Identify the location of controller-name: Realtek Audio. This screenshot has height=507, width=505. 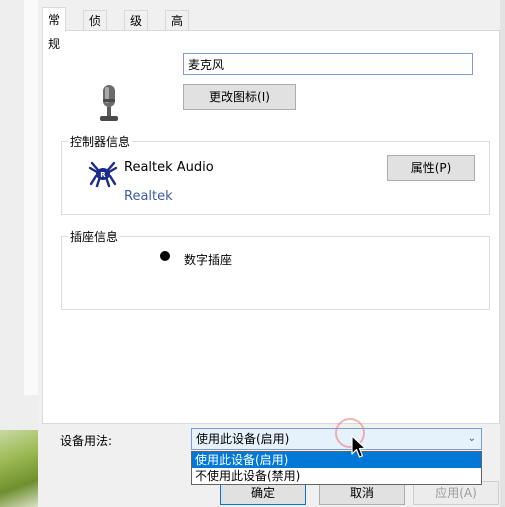
(169, 167).